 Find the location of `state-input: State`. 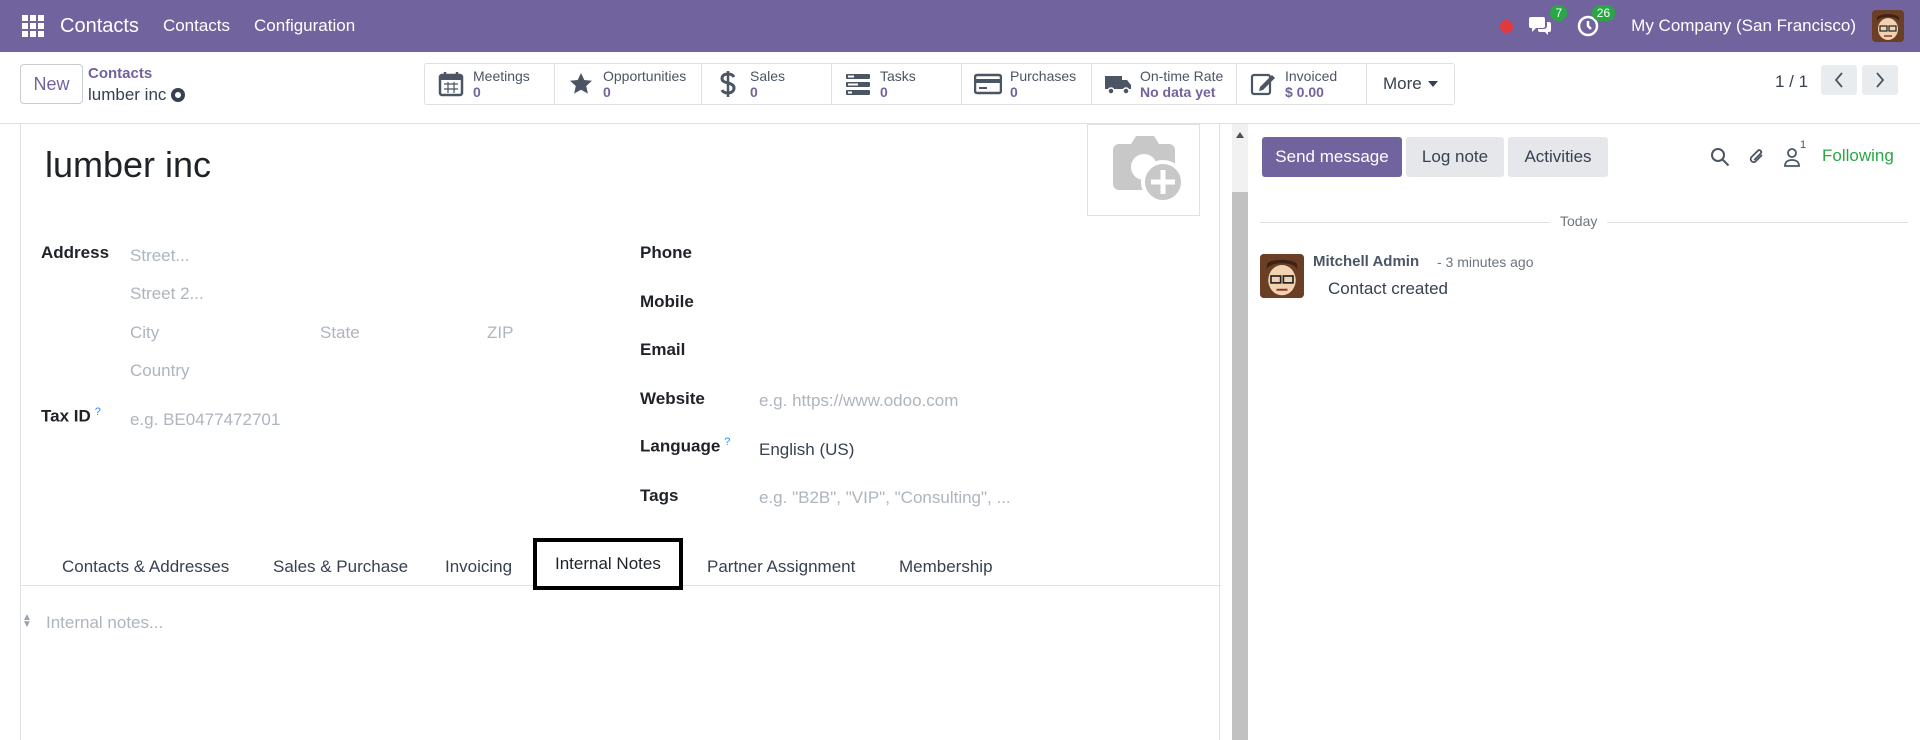

state-input: State is located at coordinates (340, 333).